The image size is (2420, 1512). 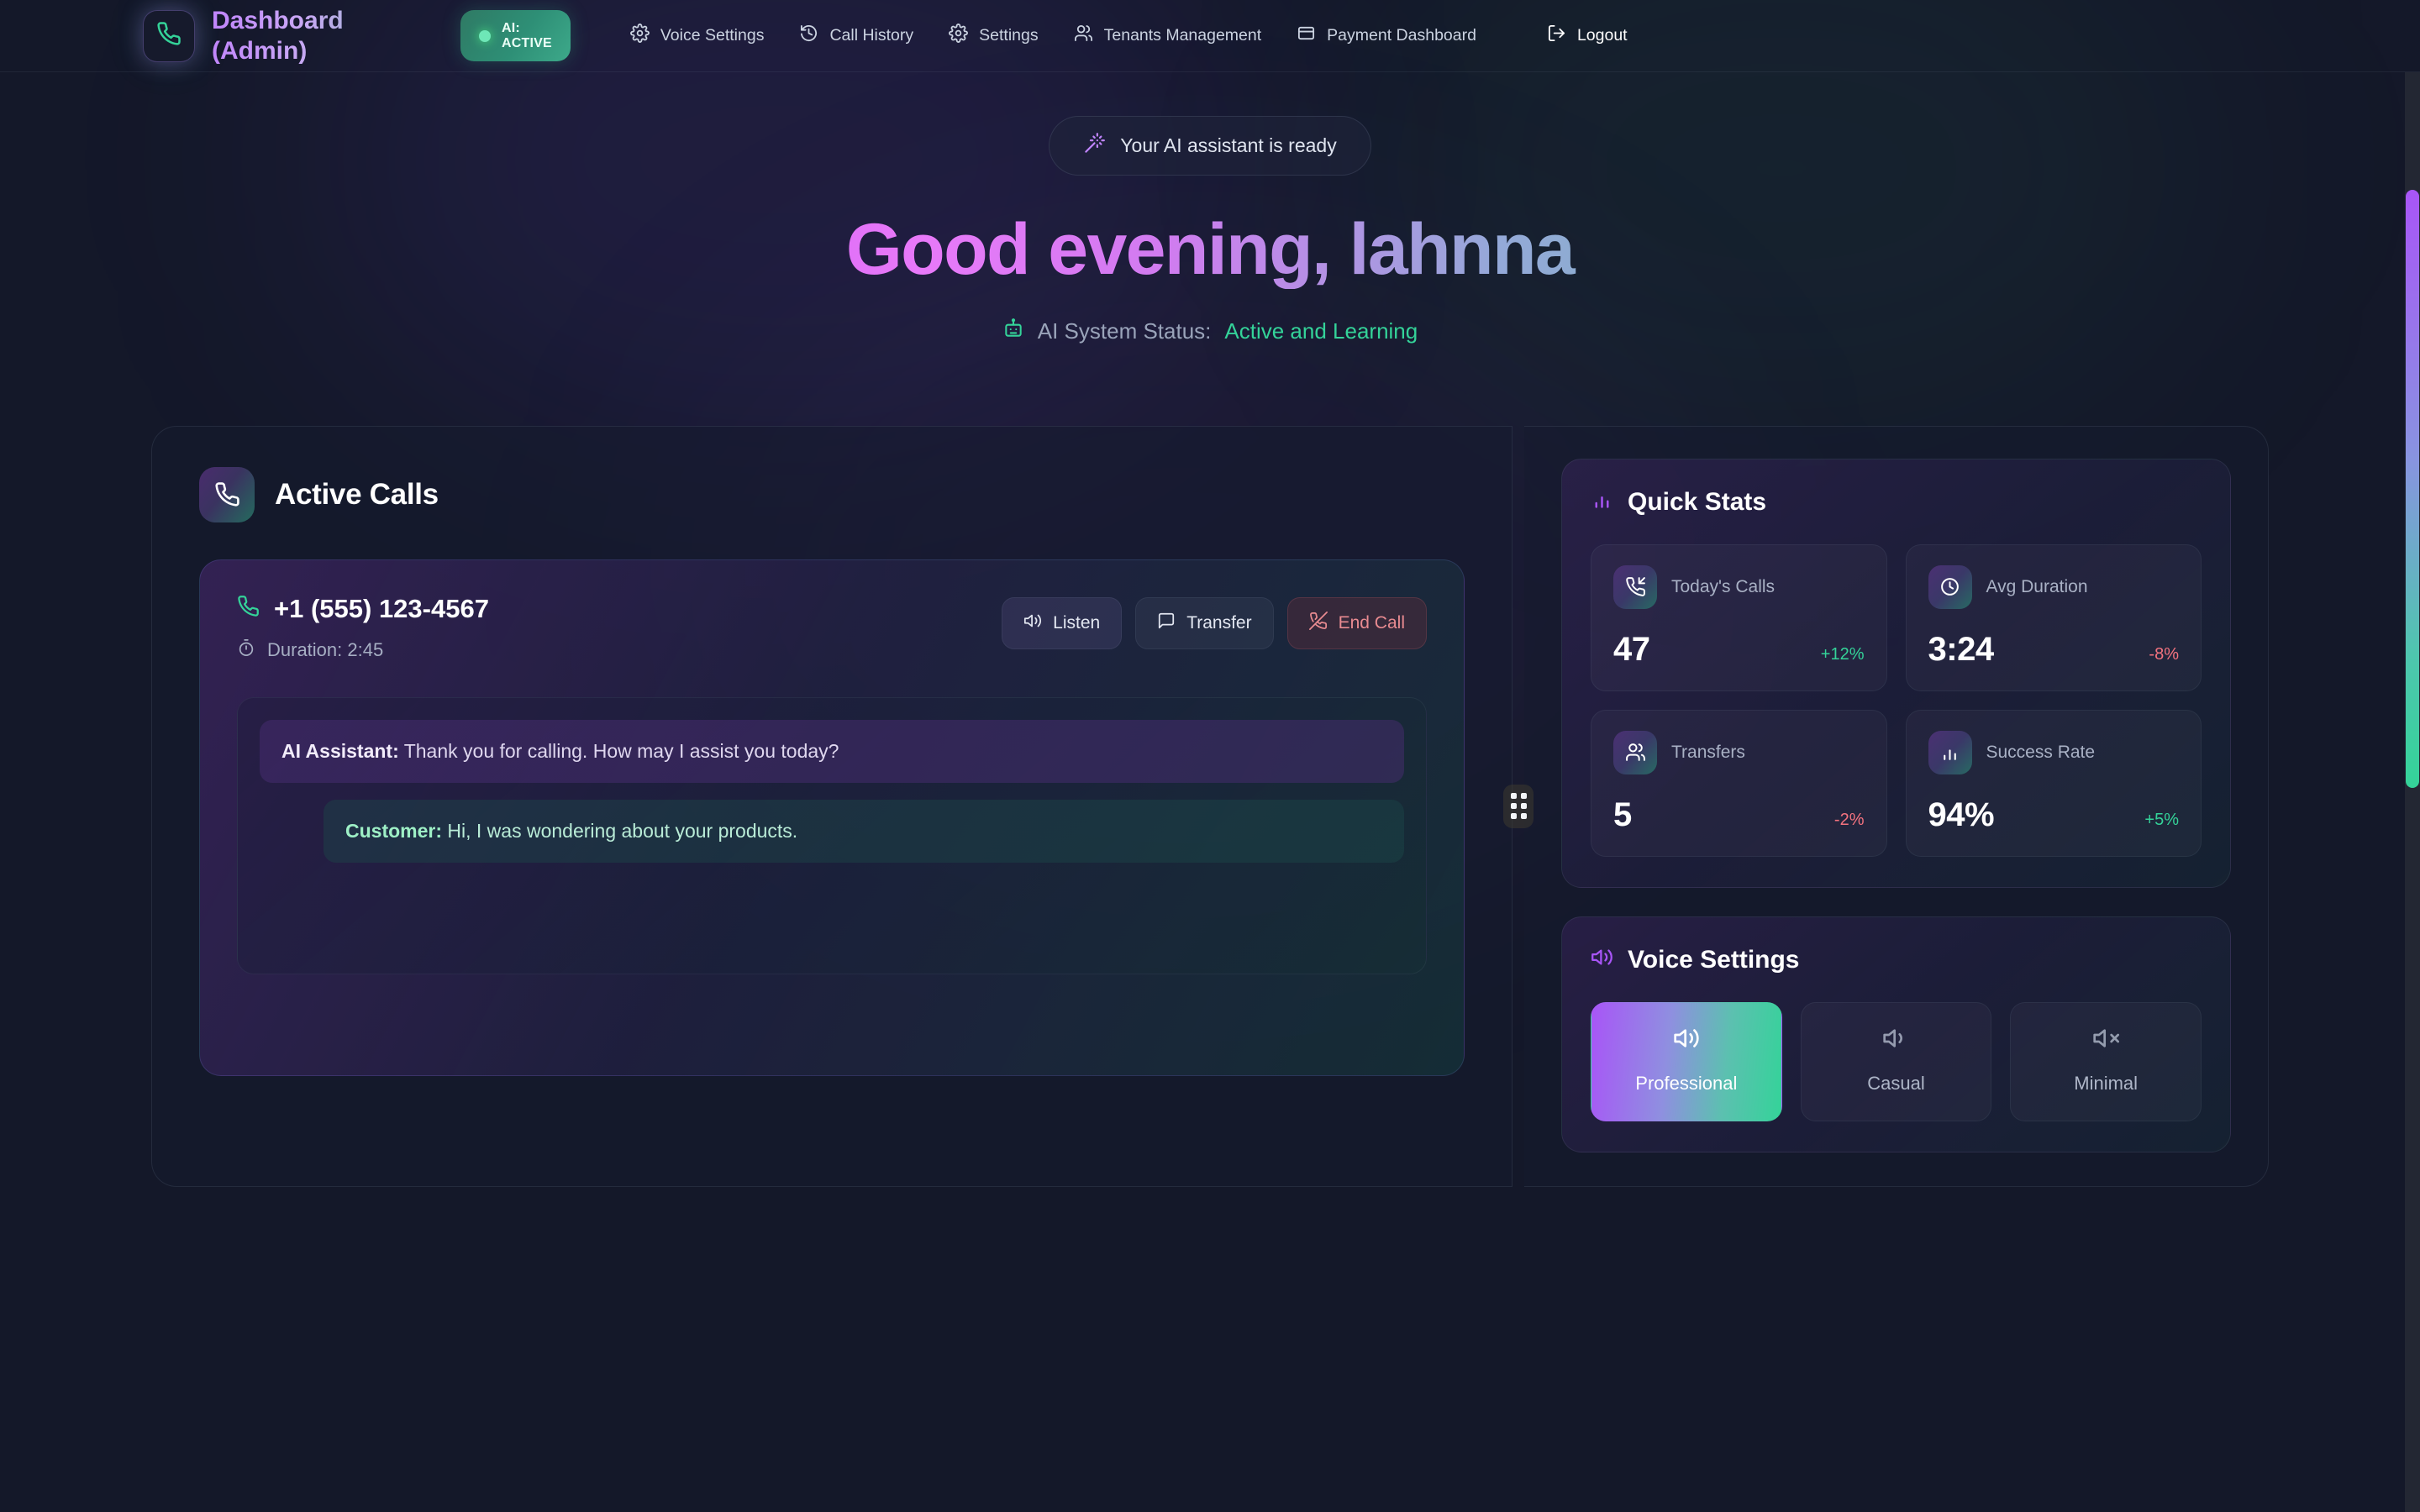 I want to click on page-scrollbar-track, so click(x=2412, y=792).